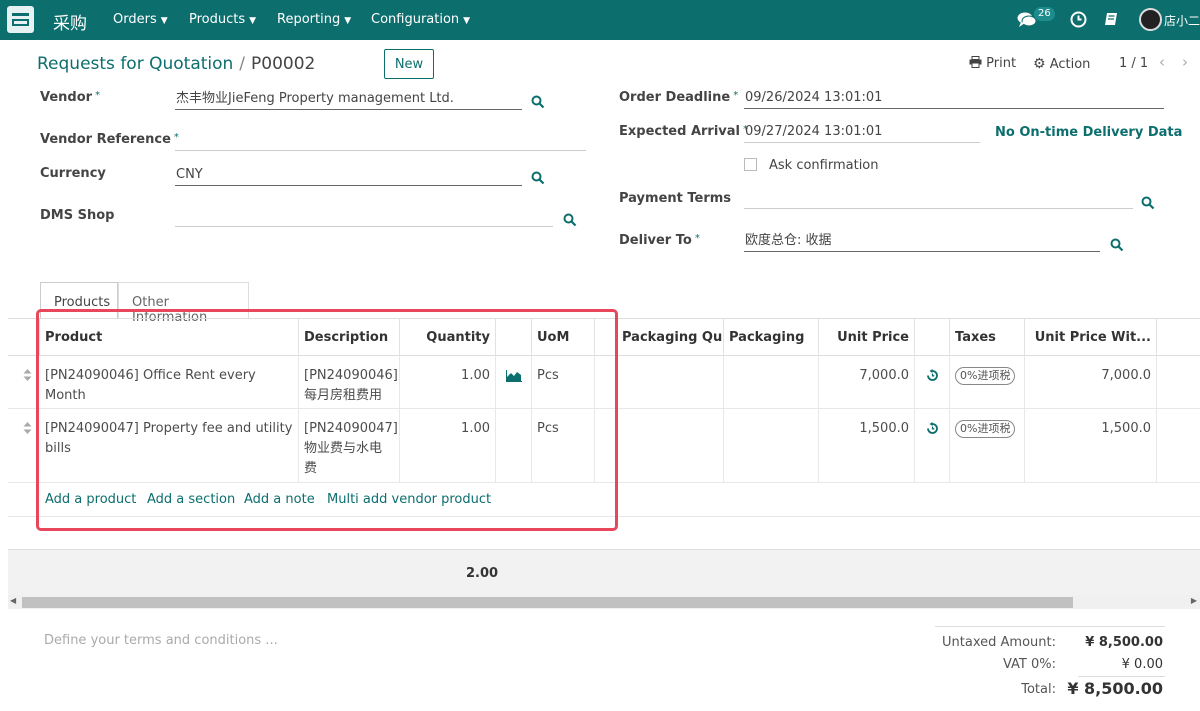 This screenshot has height=711, width=1200. What do you see at coordinates (77, 215) in the screenshot?
I see `dms-shop-label: DMS Shop` at bounding box center [77, 215].